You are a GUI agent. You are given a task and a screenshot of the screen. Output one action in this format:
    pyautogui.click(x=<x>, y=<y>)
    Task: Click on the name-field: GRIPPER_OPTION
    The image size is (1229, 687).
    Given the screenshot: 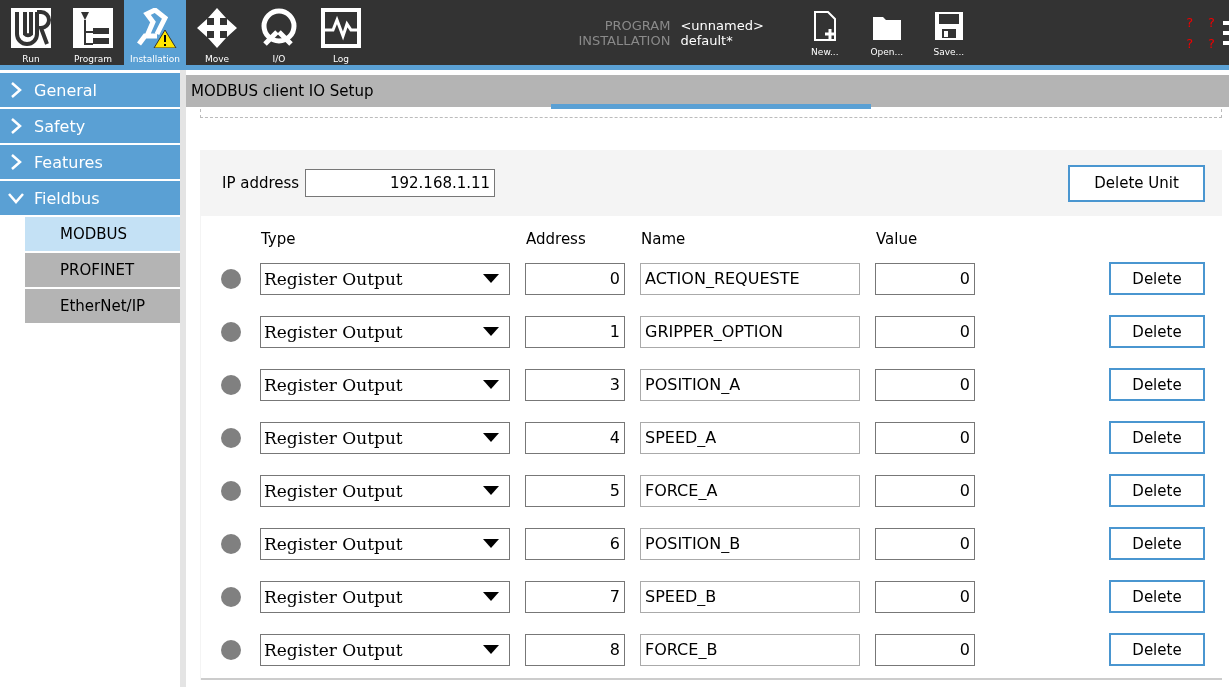 What is the action you would take?
    pyautogui.click(x=750, y=331)
    